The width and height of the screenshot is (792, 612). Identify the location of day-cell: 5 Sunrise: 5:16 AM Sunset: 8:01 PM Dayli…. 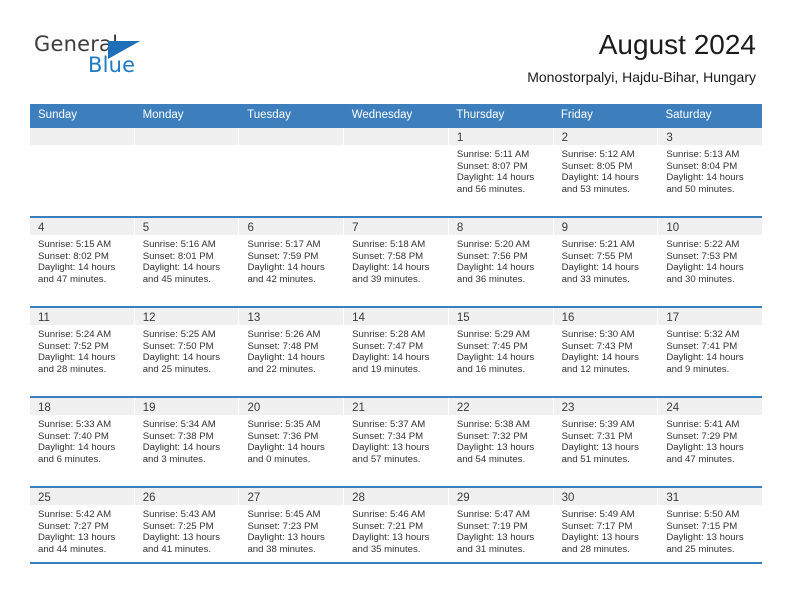
(187, 262).